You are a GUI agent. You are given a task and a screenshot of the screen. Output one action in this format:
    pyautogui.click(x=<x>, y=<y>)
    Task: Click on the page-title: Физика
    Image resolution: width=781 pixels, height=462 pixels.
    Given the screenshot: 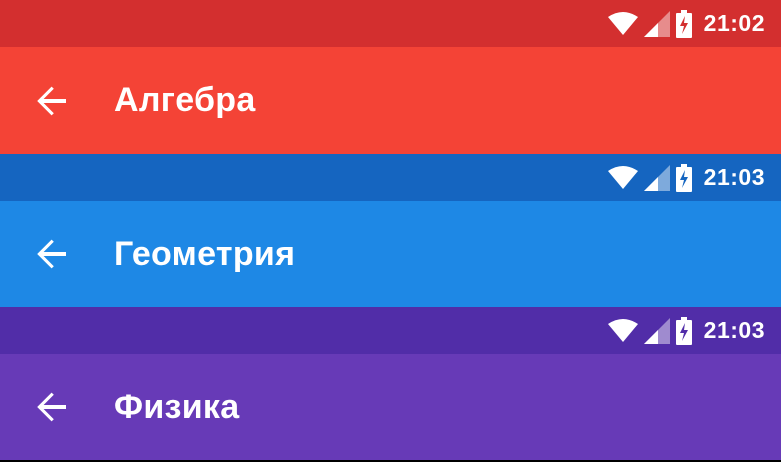 What is the action you would take?
    pyautogui.click(x=177, y=406)
    